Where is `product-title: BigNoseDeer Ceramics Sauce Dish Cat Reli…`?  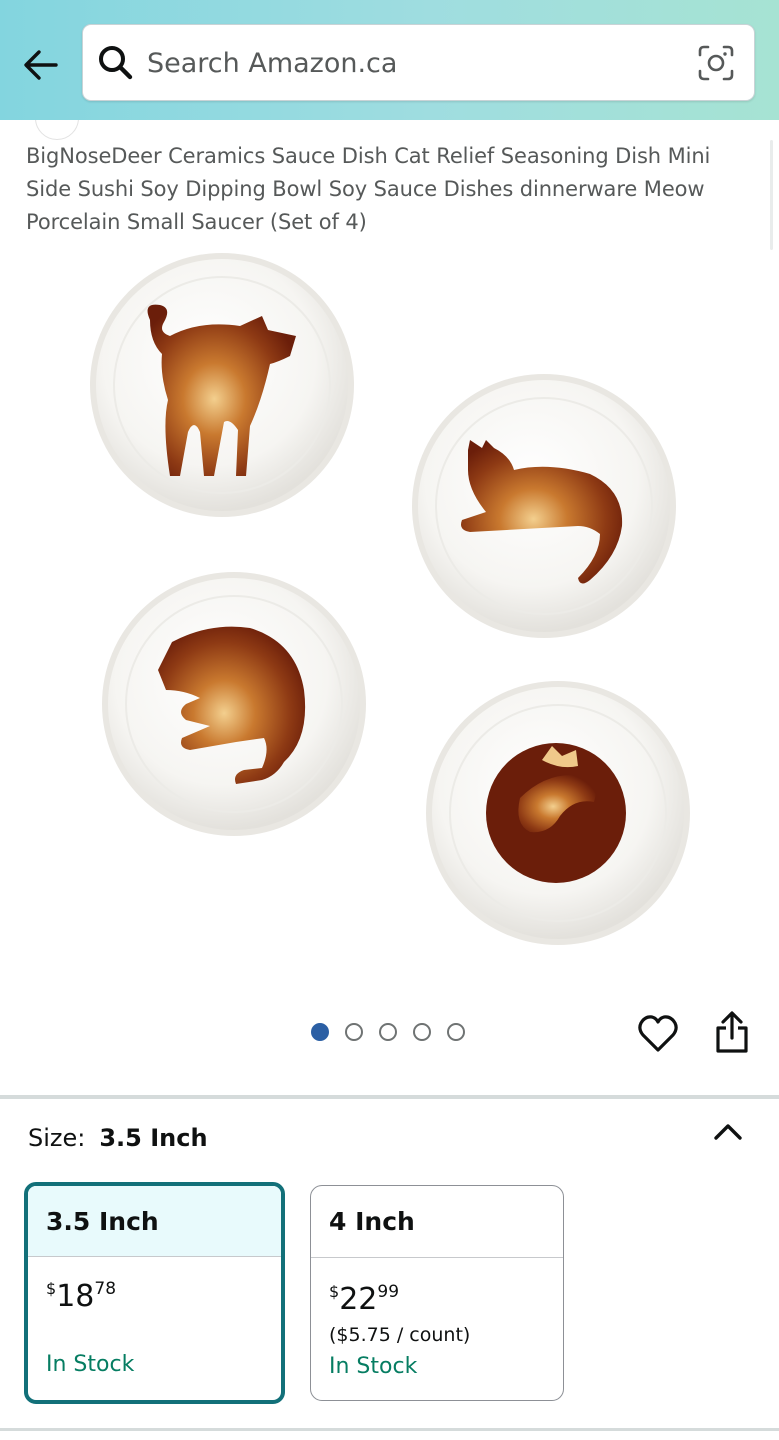 product-title: BigNoseDeer Ceramics Sauce Dish Cat Reli… is located at coordinates (386, 189).